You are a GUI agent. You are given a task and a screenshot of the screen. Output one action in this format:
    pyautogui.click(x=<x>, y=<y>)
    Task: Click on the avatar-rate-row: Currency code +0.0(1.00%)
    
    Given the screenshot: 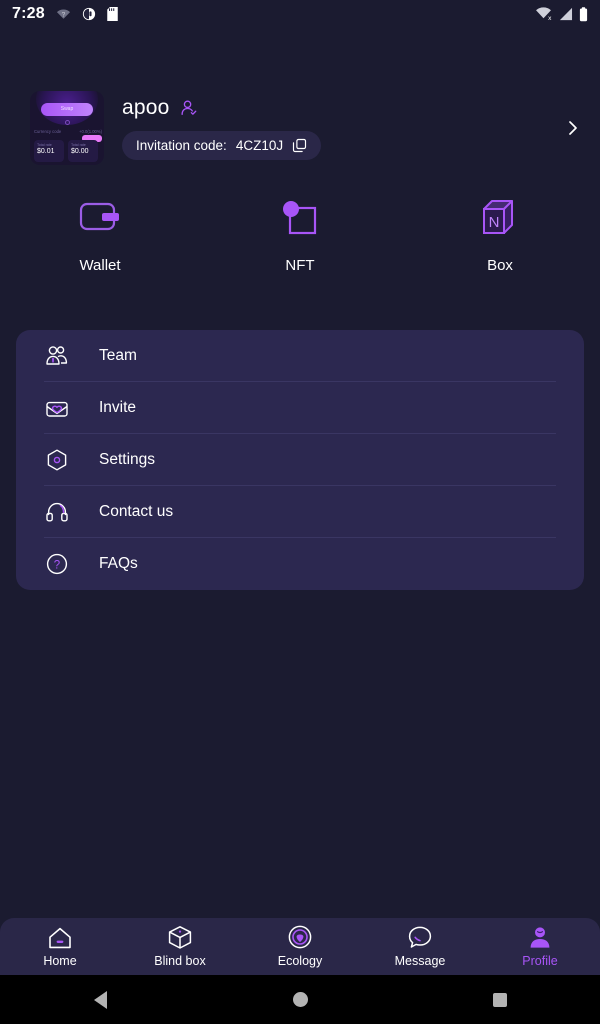 What is the action you would take?
    pyautogui.click(x=68, y=131)
    